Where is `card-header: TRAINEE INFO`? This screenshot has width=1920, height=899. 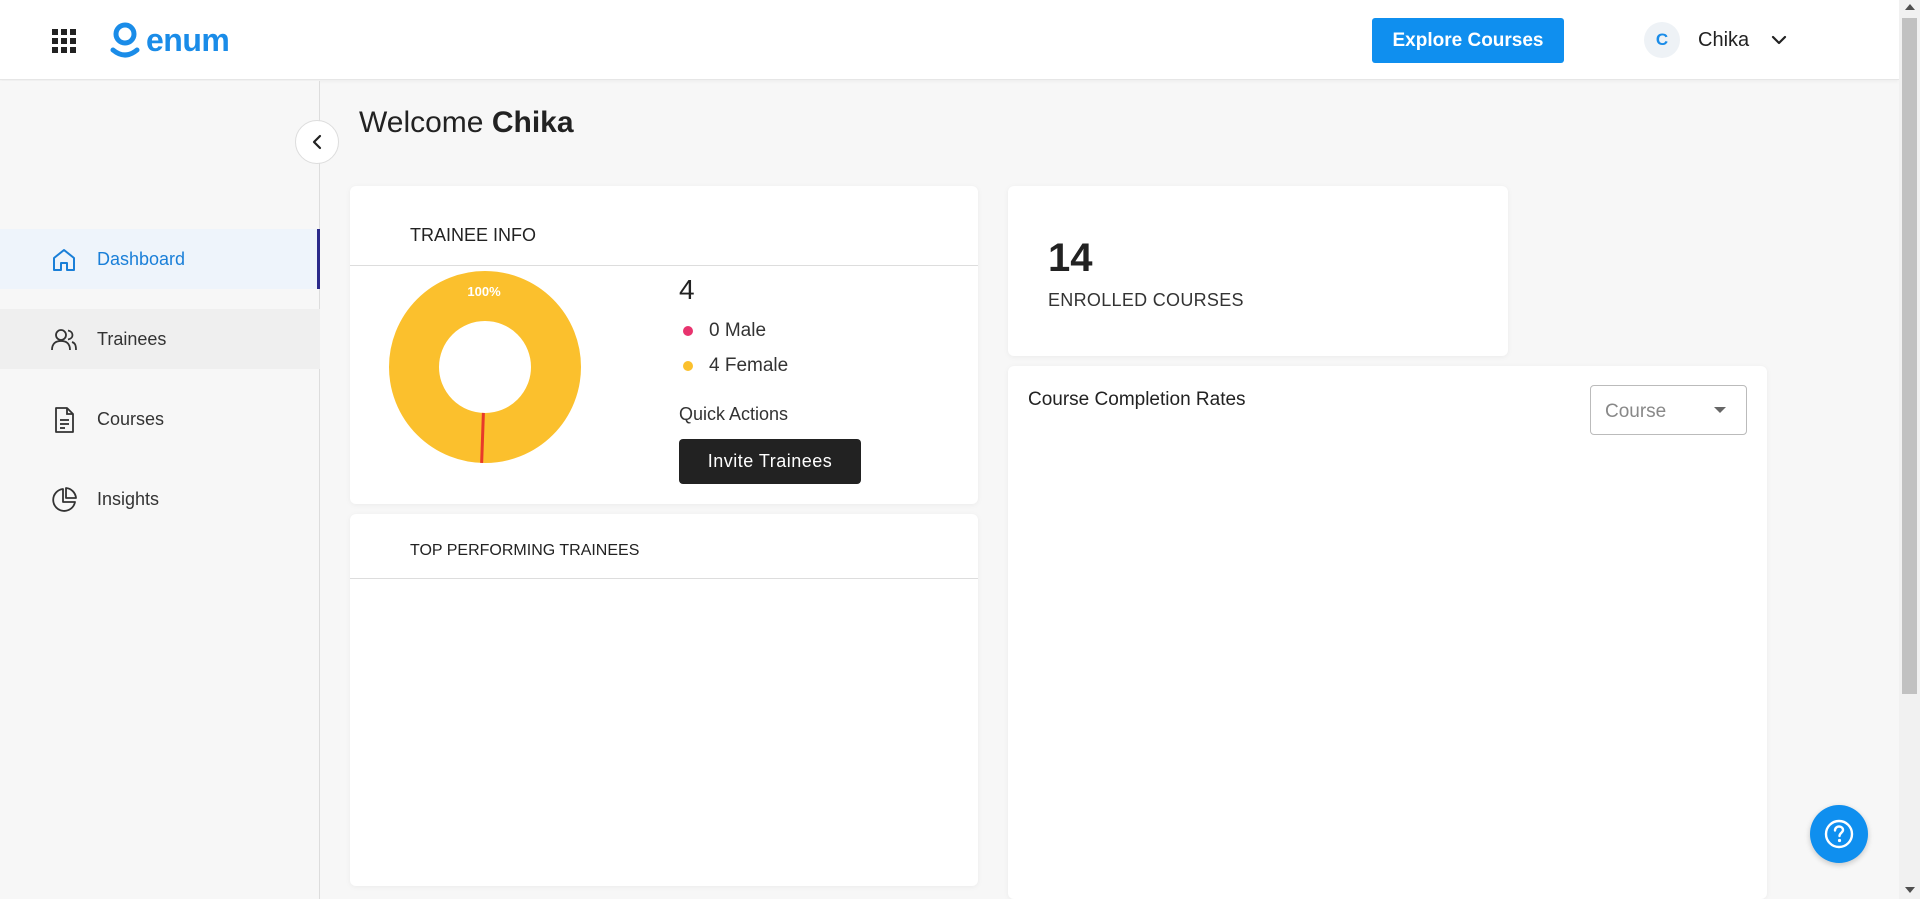
card-header: TRAINEE INFO is located at coordinates (664, 226).